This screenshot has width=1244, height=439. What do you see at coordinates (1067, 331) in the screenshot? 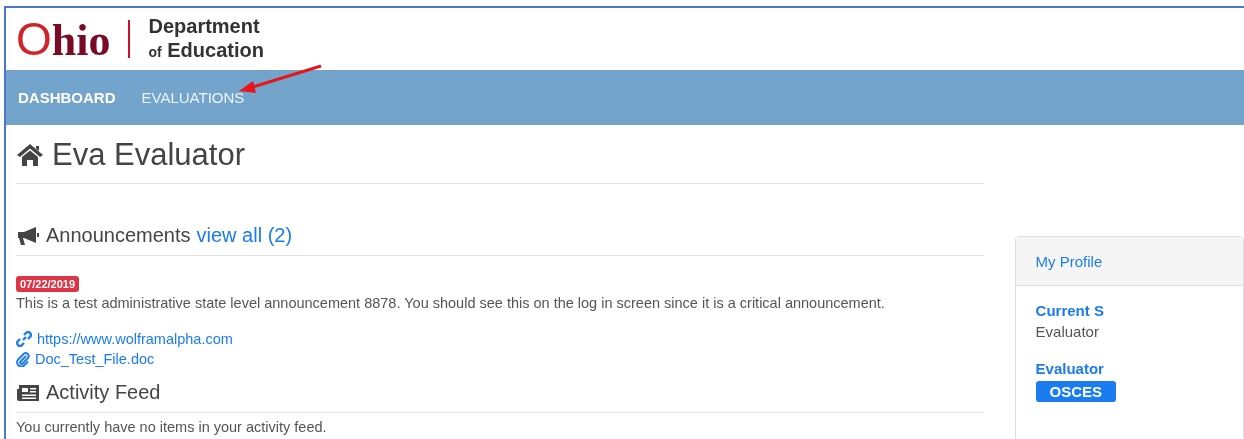
I see `field-value: Evaluator` at bounding box center [1067, 331].